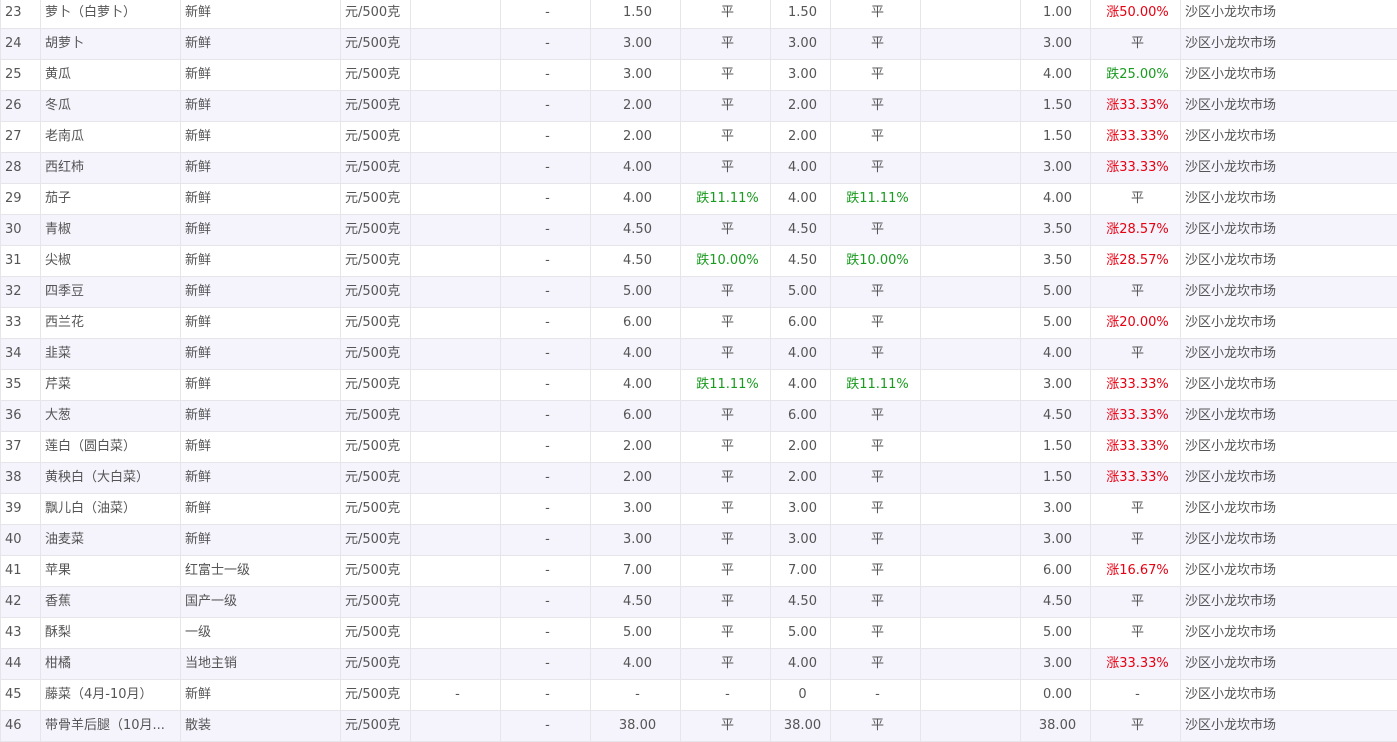 Image resolution: width=1397 pixels, height=742 pixels. What do you see at coordinates (1136, 261) in the screenshot?
I see `change-cell: 涨28.57%` at bounding box center [1136, 261].